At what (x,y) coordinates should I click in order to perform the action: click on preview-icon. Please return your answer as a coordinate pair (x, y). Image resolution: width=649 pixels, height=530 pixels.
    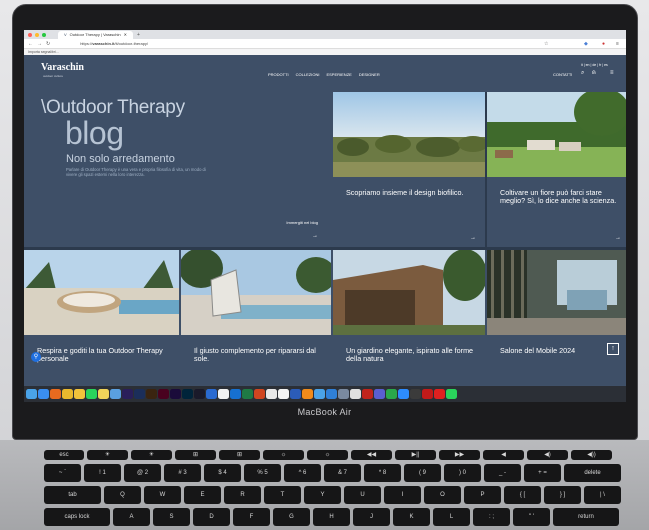
    Looking at the image, I should click on (271, 394).